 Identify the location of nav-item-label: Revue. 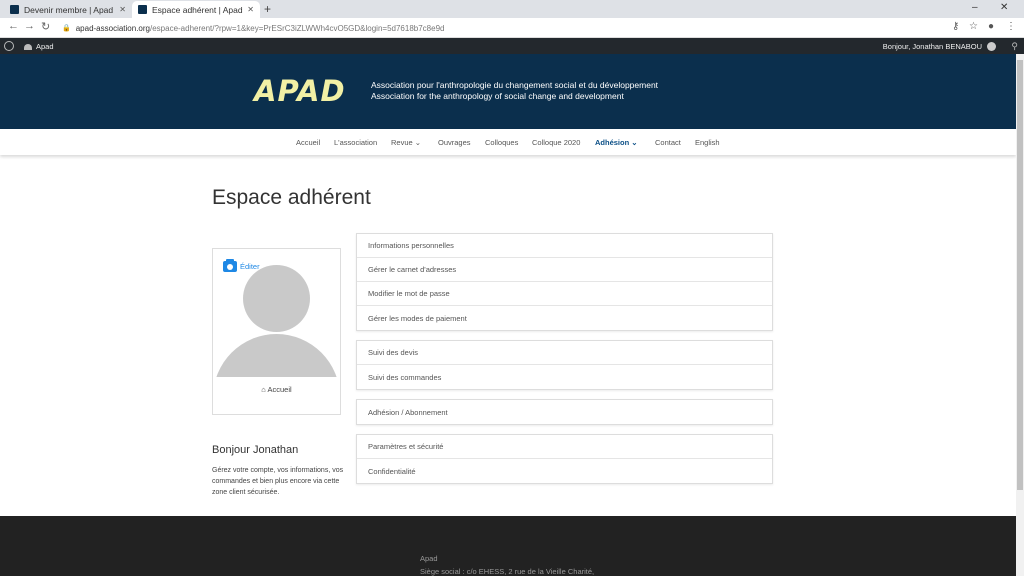
(402, 142).